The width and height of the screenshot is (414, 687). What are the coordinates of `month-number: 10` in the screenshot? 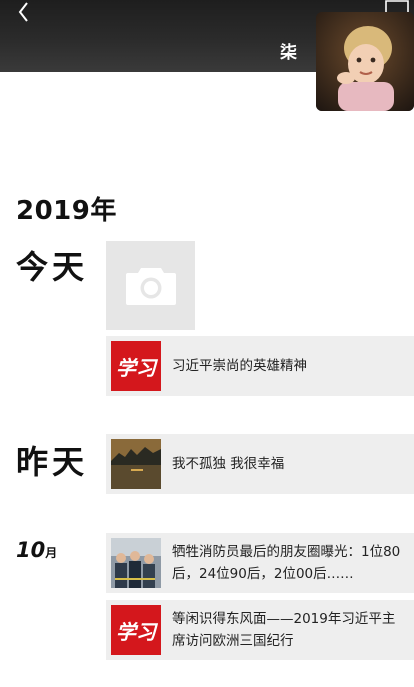 It's located at (31, 550).